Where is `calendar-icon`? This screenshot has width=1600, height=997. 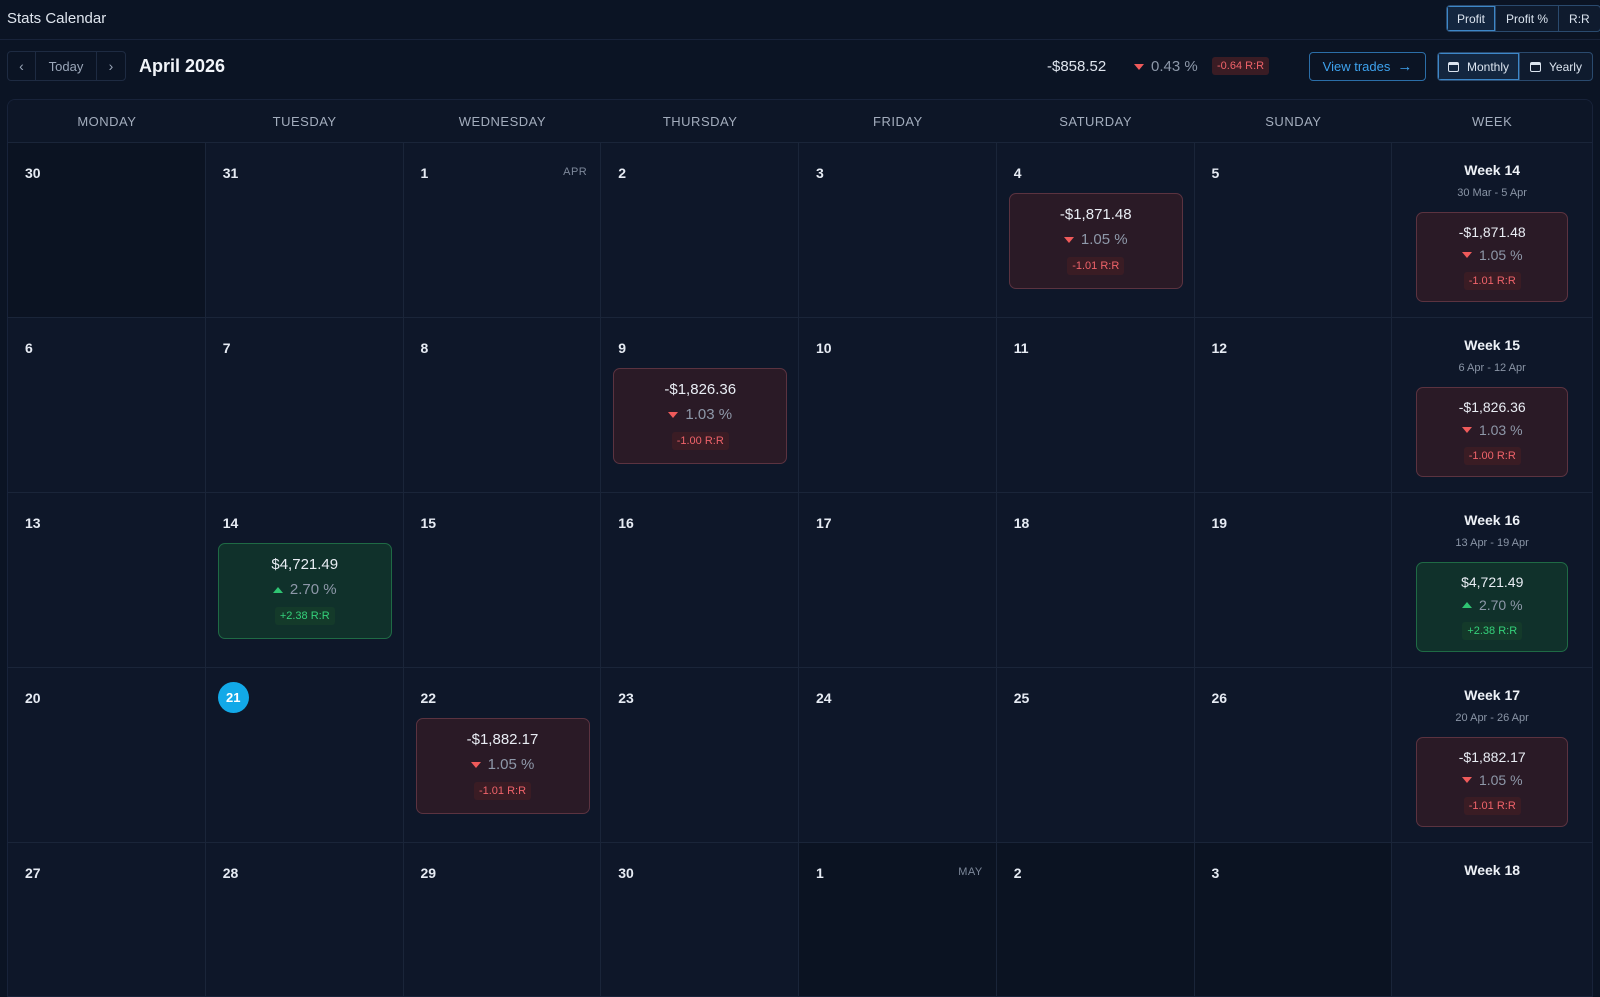
calendar-icon is located at coordinates (1453, 66).